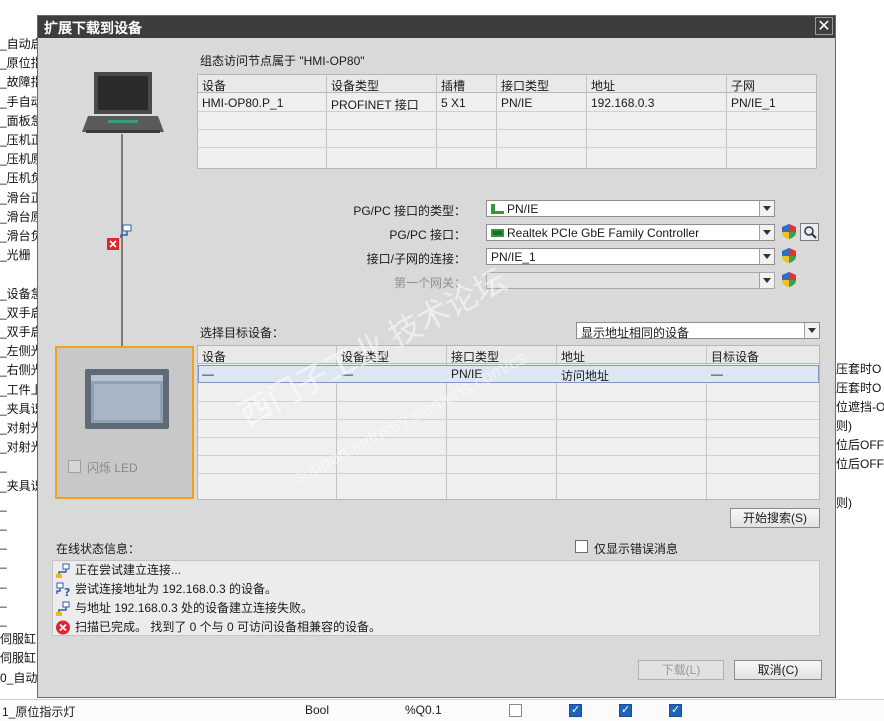 Image resolution: width=884 pixels, height=721 pixels. I want to click on background-bottom-row: 1_原位指示灯 Bool %Q0.1, so click(442, 710).